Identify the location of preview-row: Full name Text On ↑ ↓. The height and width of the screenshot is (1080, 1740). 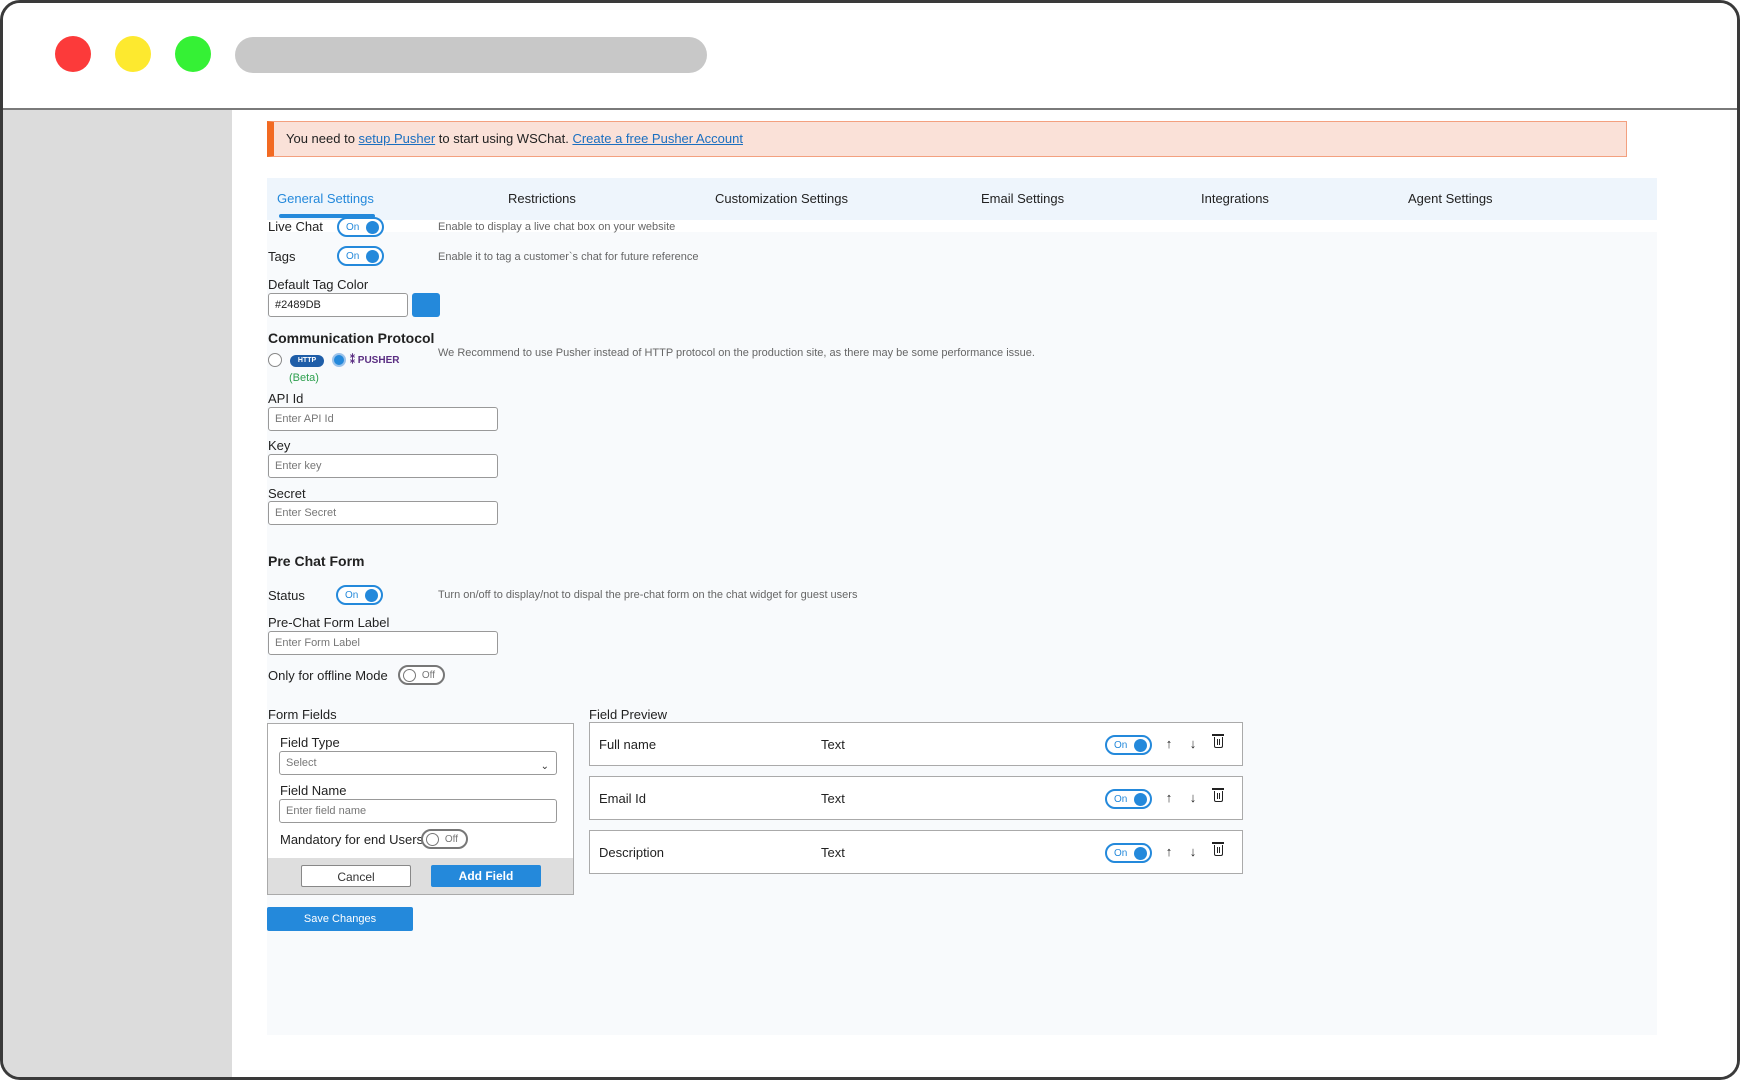
(916, 744).